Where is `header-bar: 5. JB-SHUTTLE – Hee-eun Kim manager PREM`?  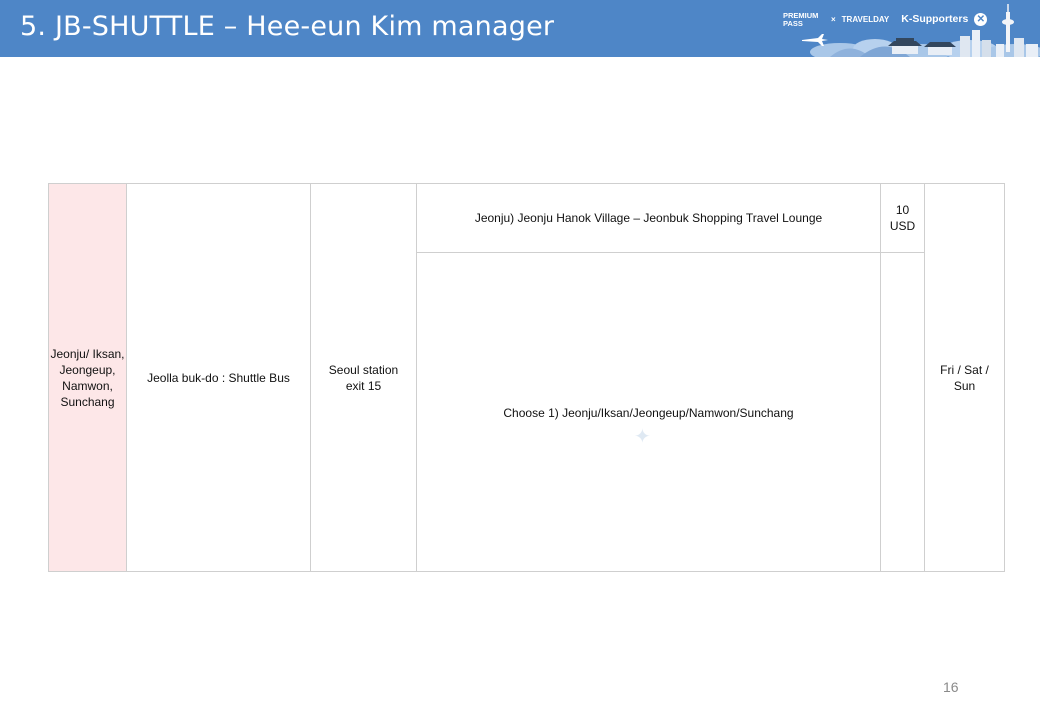
header-bar: 5. JB-SHUTTLE – Hee-eun Kim manager PREM is located at coordinates (520, 28).